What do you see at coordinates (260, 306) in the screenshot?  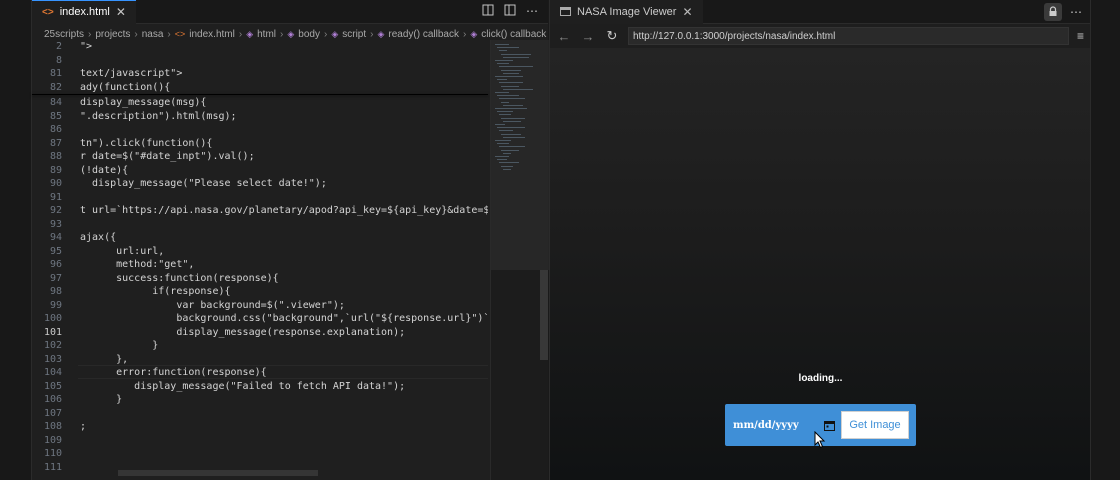 I see `code-line: 99 var background=$(".viewer");` at bounding box center [260, 306].